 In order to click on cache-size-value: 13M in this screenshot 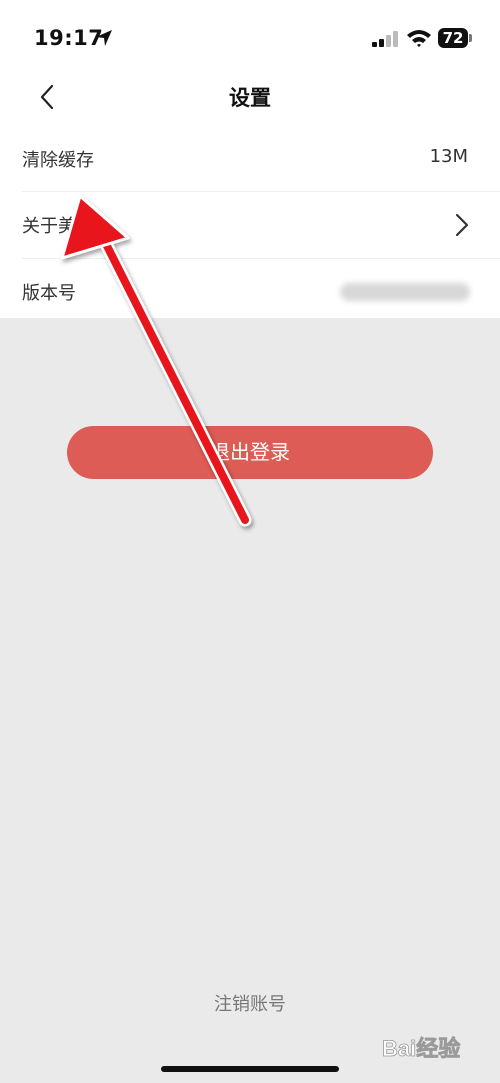, I will do `click(448, 156)`.